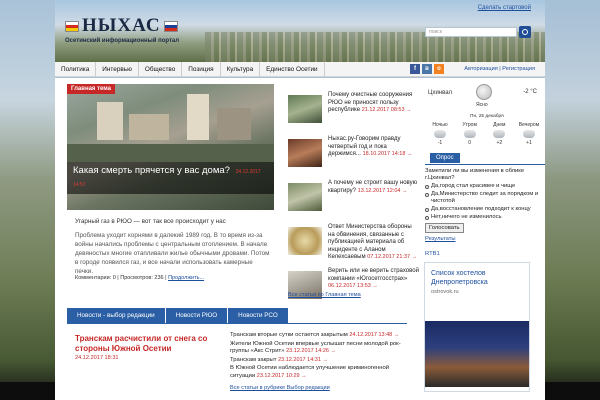  Describe the element at coordinates (27, 200) in the screenshot. I see `background-landscape-left` at that location.